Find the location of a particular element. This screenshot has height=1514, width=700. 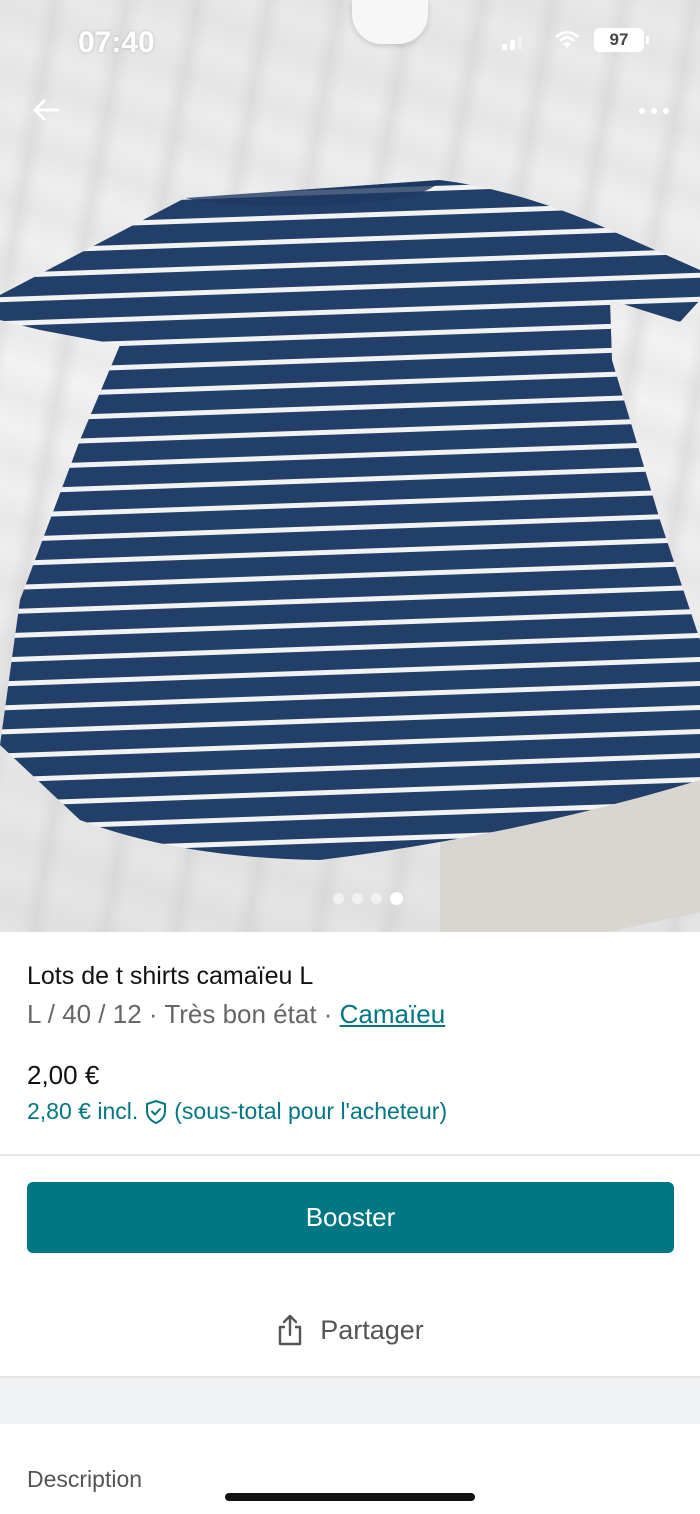

share-button: Partager is located at coordinates (350, 1330).